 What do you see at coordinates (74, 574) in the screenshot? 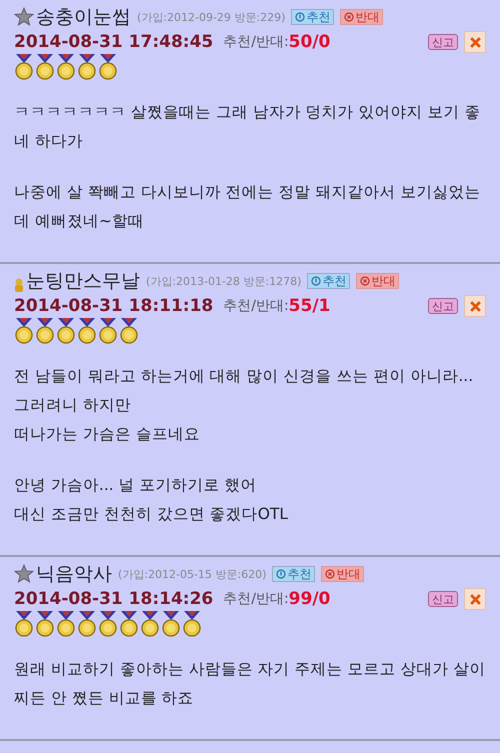
I see `nickname: 닉음악사` at bounding box center [74, 574].